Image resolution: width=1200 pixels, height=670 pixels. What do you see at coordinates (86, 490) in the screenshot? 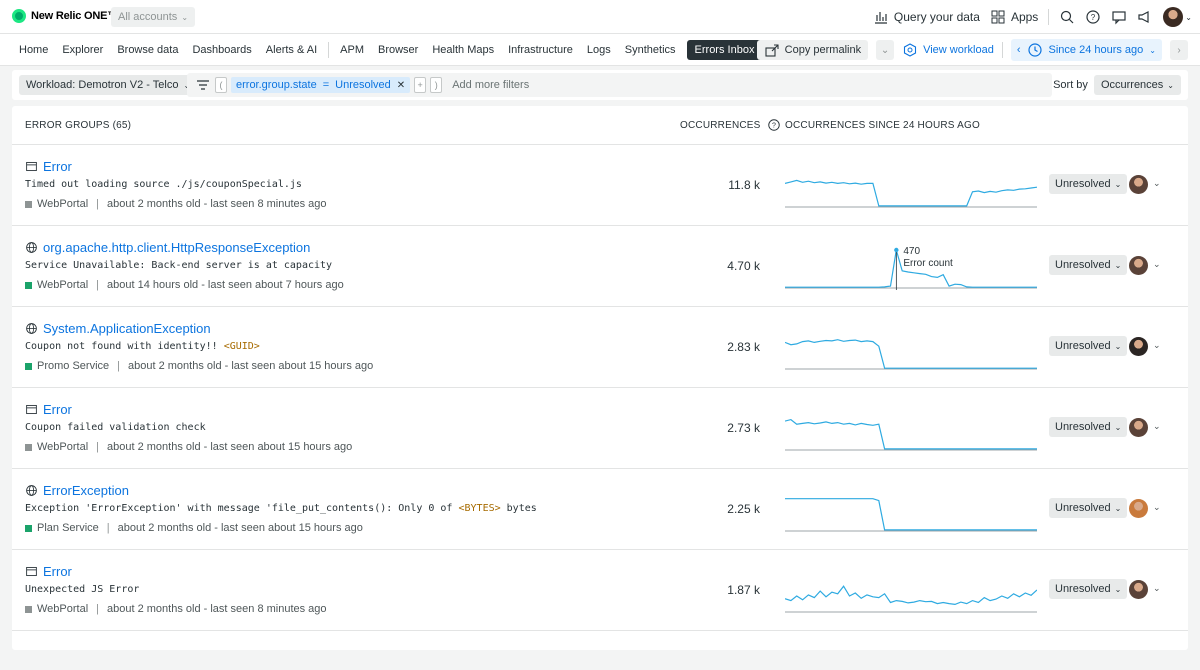
I see `error-group-title-text: ErrorException` at bounding box center [86, 490].